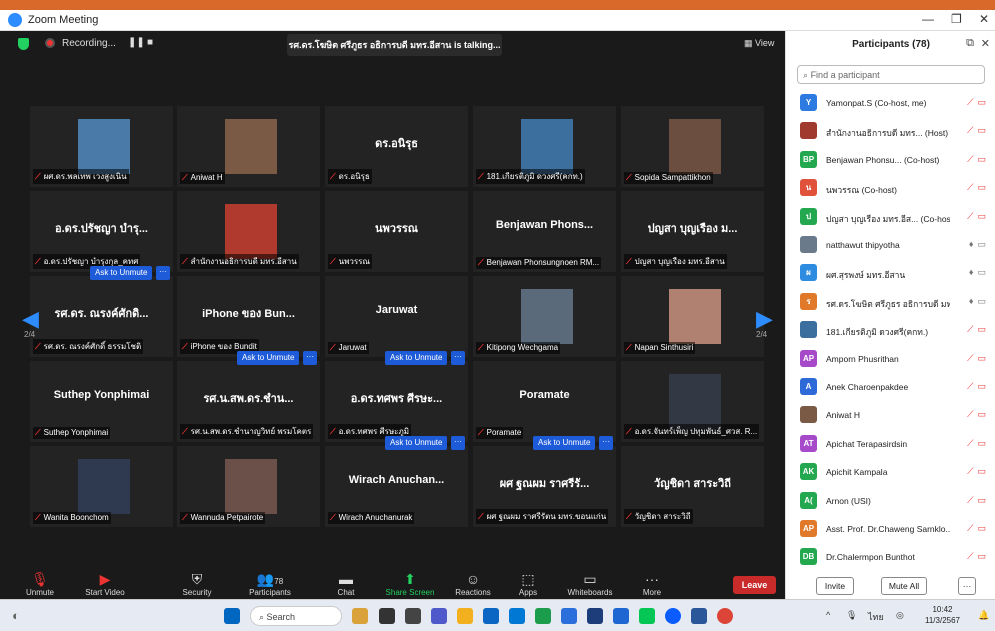 The image size is (995, 631). Describe the element at coordinates (928, 19) in the screenshot. I see `minimize-icon: —` at that location.